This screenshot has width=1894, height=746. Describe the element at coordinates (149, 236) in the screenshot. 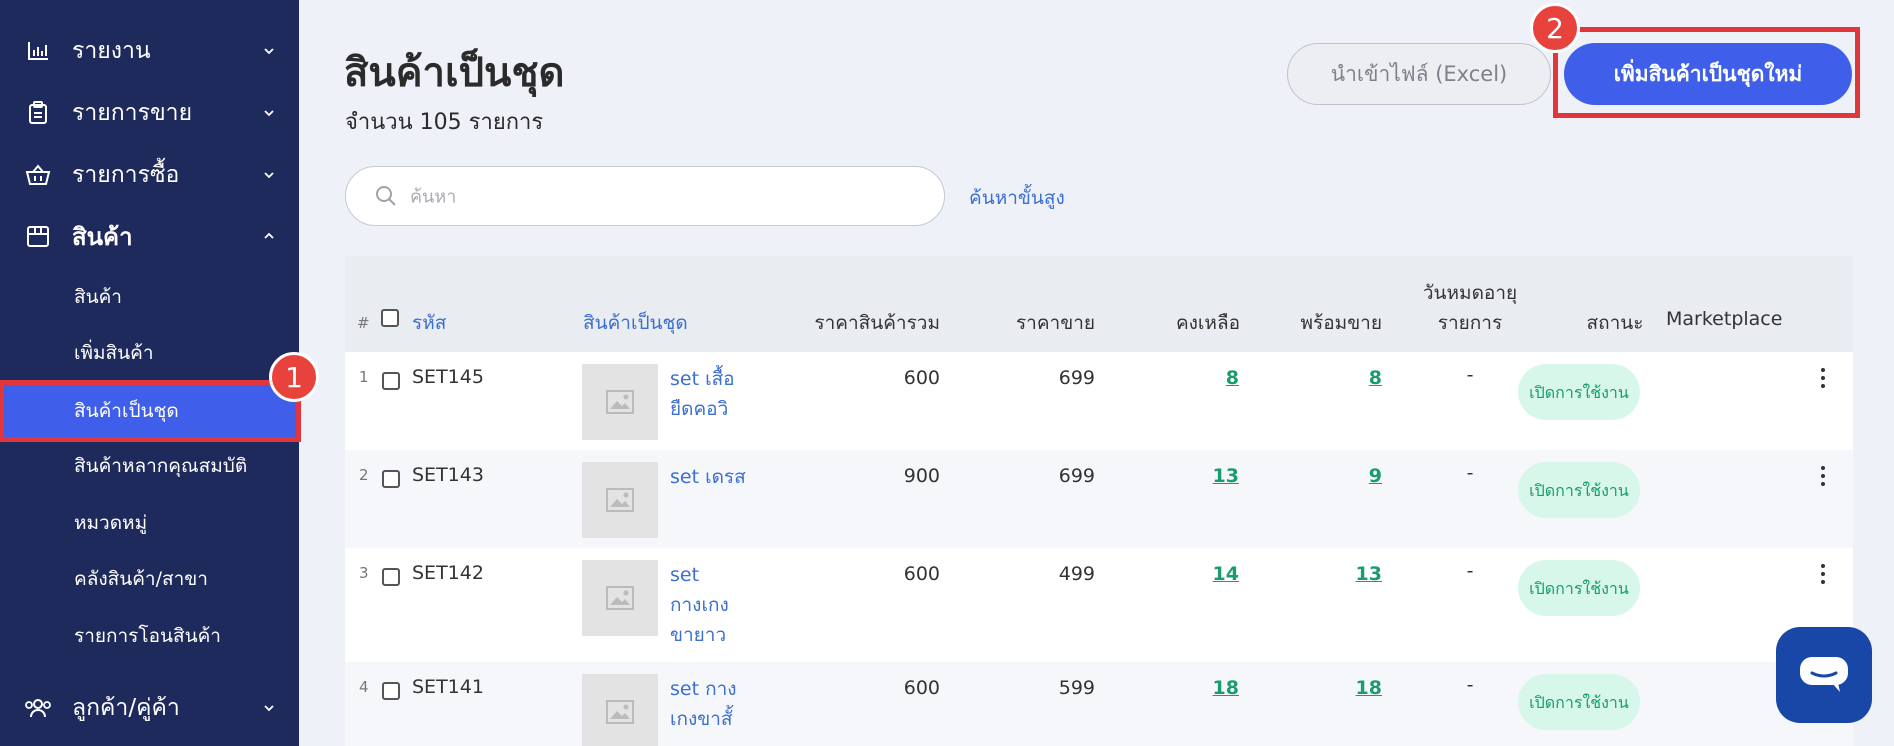

I see `sidebar-item-products: สินค้า` at that location.